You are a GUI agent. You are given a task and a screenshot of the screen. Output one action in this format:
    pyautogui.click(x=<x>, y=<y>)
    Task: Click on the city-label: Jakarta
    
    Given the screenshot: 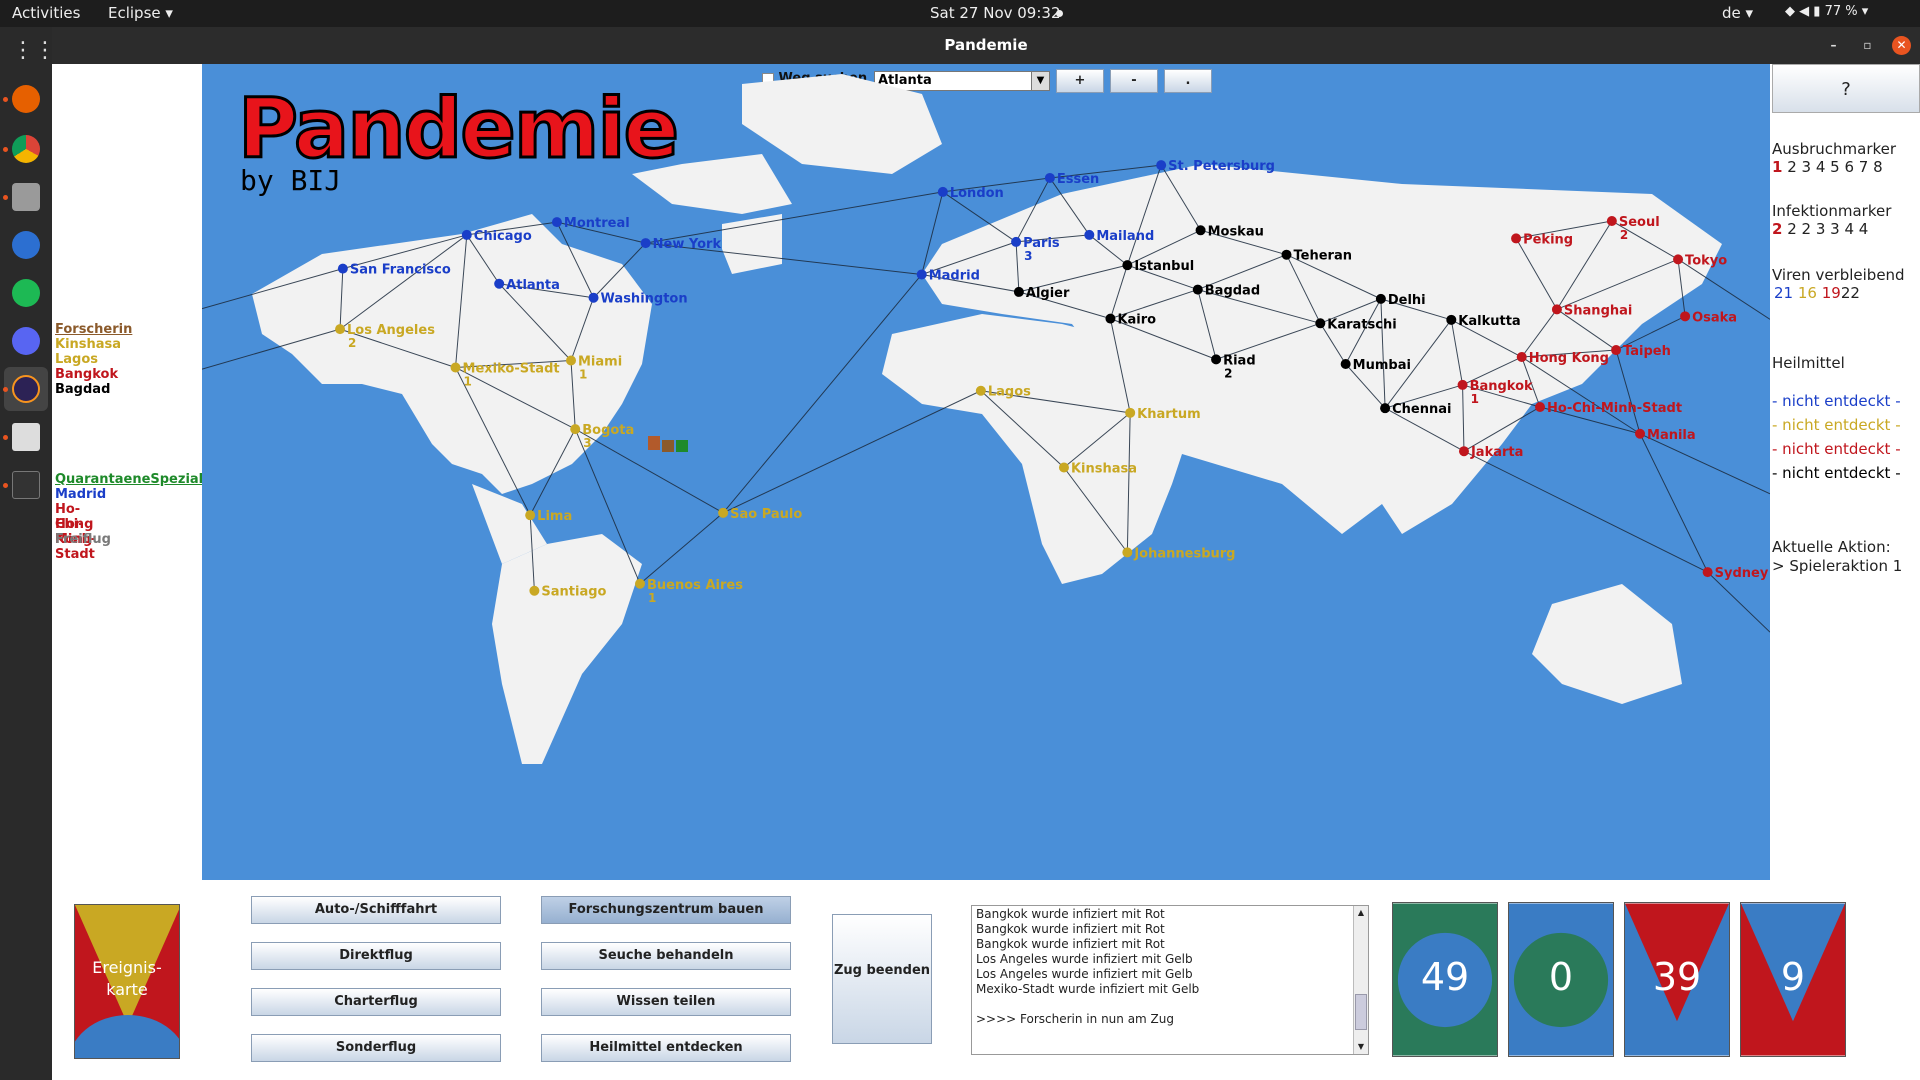 What is the action you would take?
    pyautogui.click(x=1496, y=452)
    